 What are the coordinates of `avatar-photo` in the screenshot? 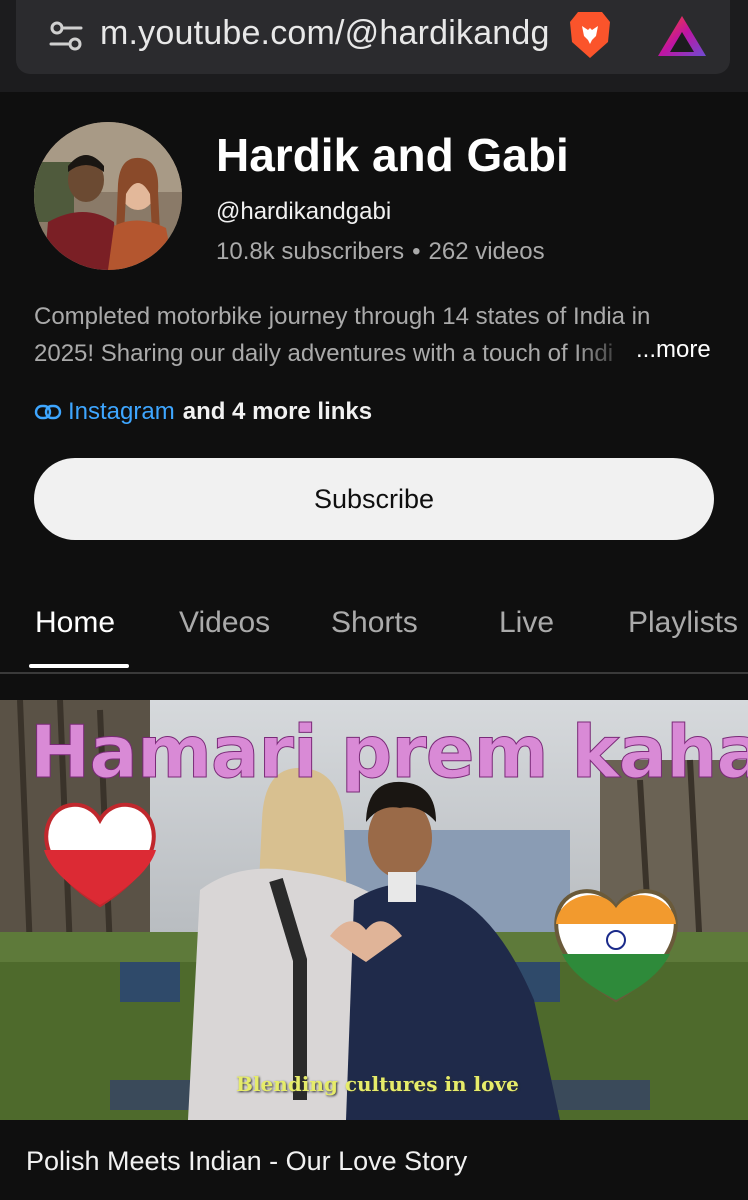 It's located at (108, 196).